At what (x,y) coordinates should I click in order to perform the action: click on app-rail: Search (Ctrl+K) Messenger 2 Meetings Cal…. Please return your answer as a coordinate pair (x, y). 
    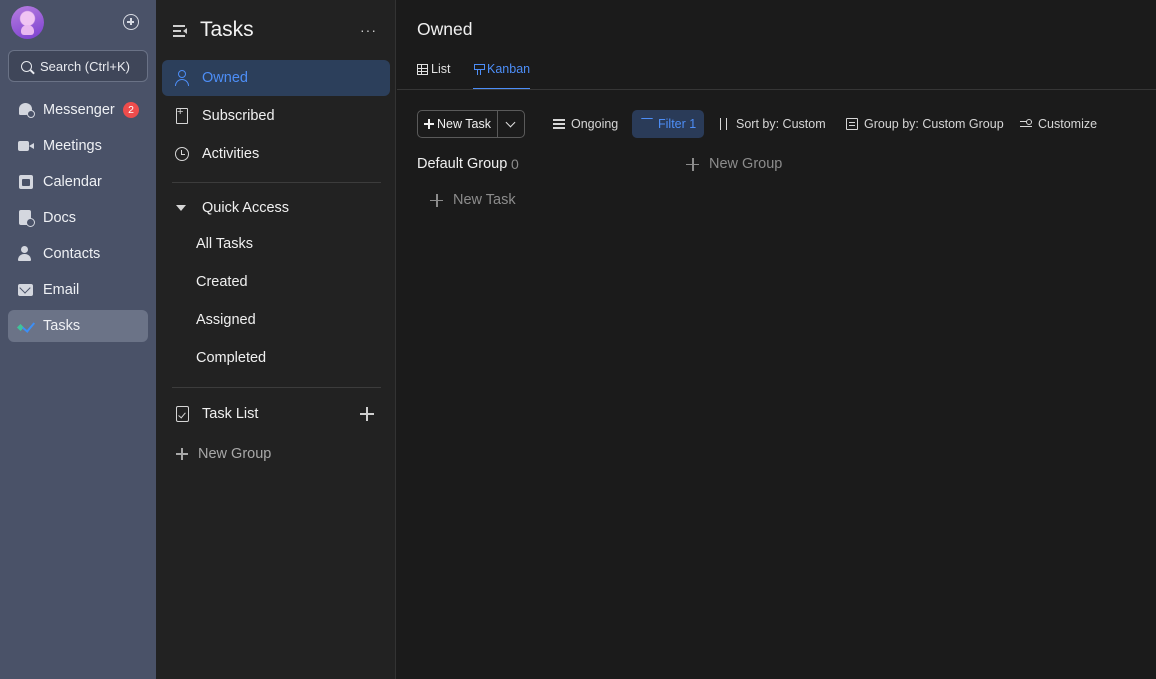
    Looking at the image, I should click on (78, 339).